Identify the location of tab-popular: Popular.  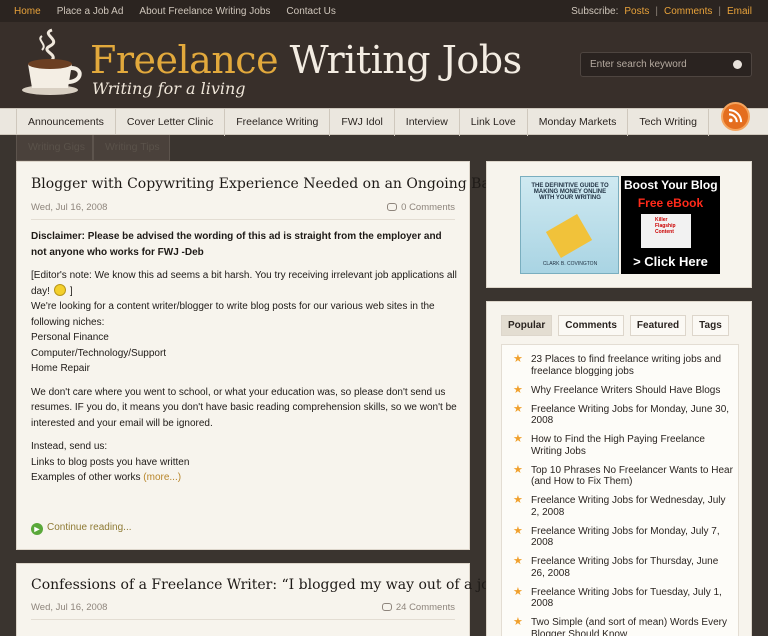
(527, 325).